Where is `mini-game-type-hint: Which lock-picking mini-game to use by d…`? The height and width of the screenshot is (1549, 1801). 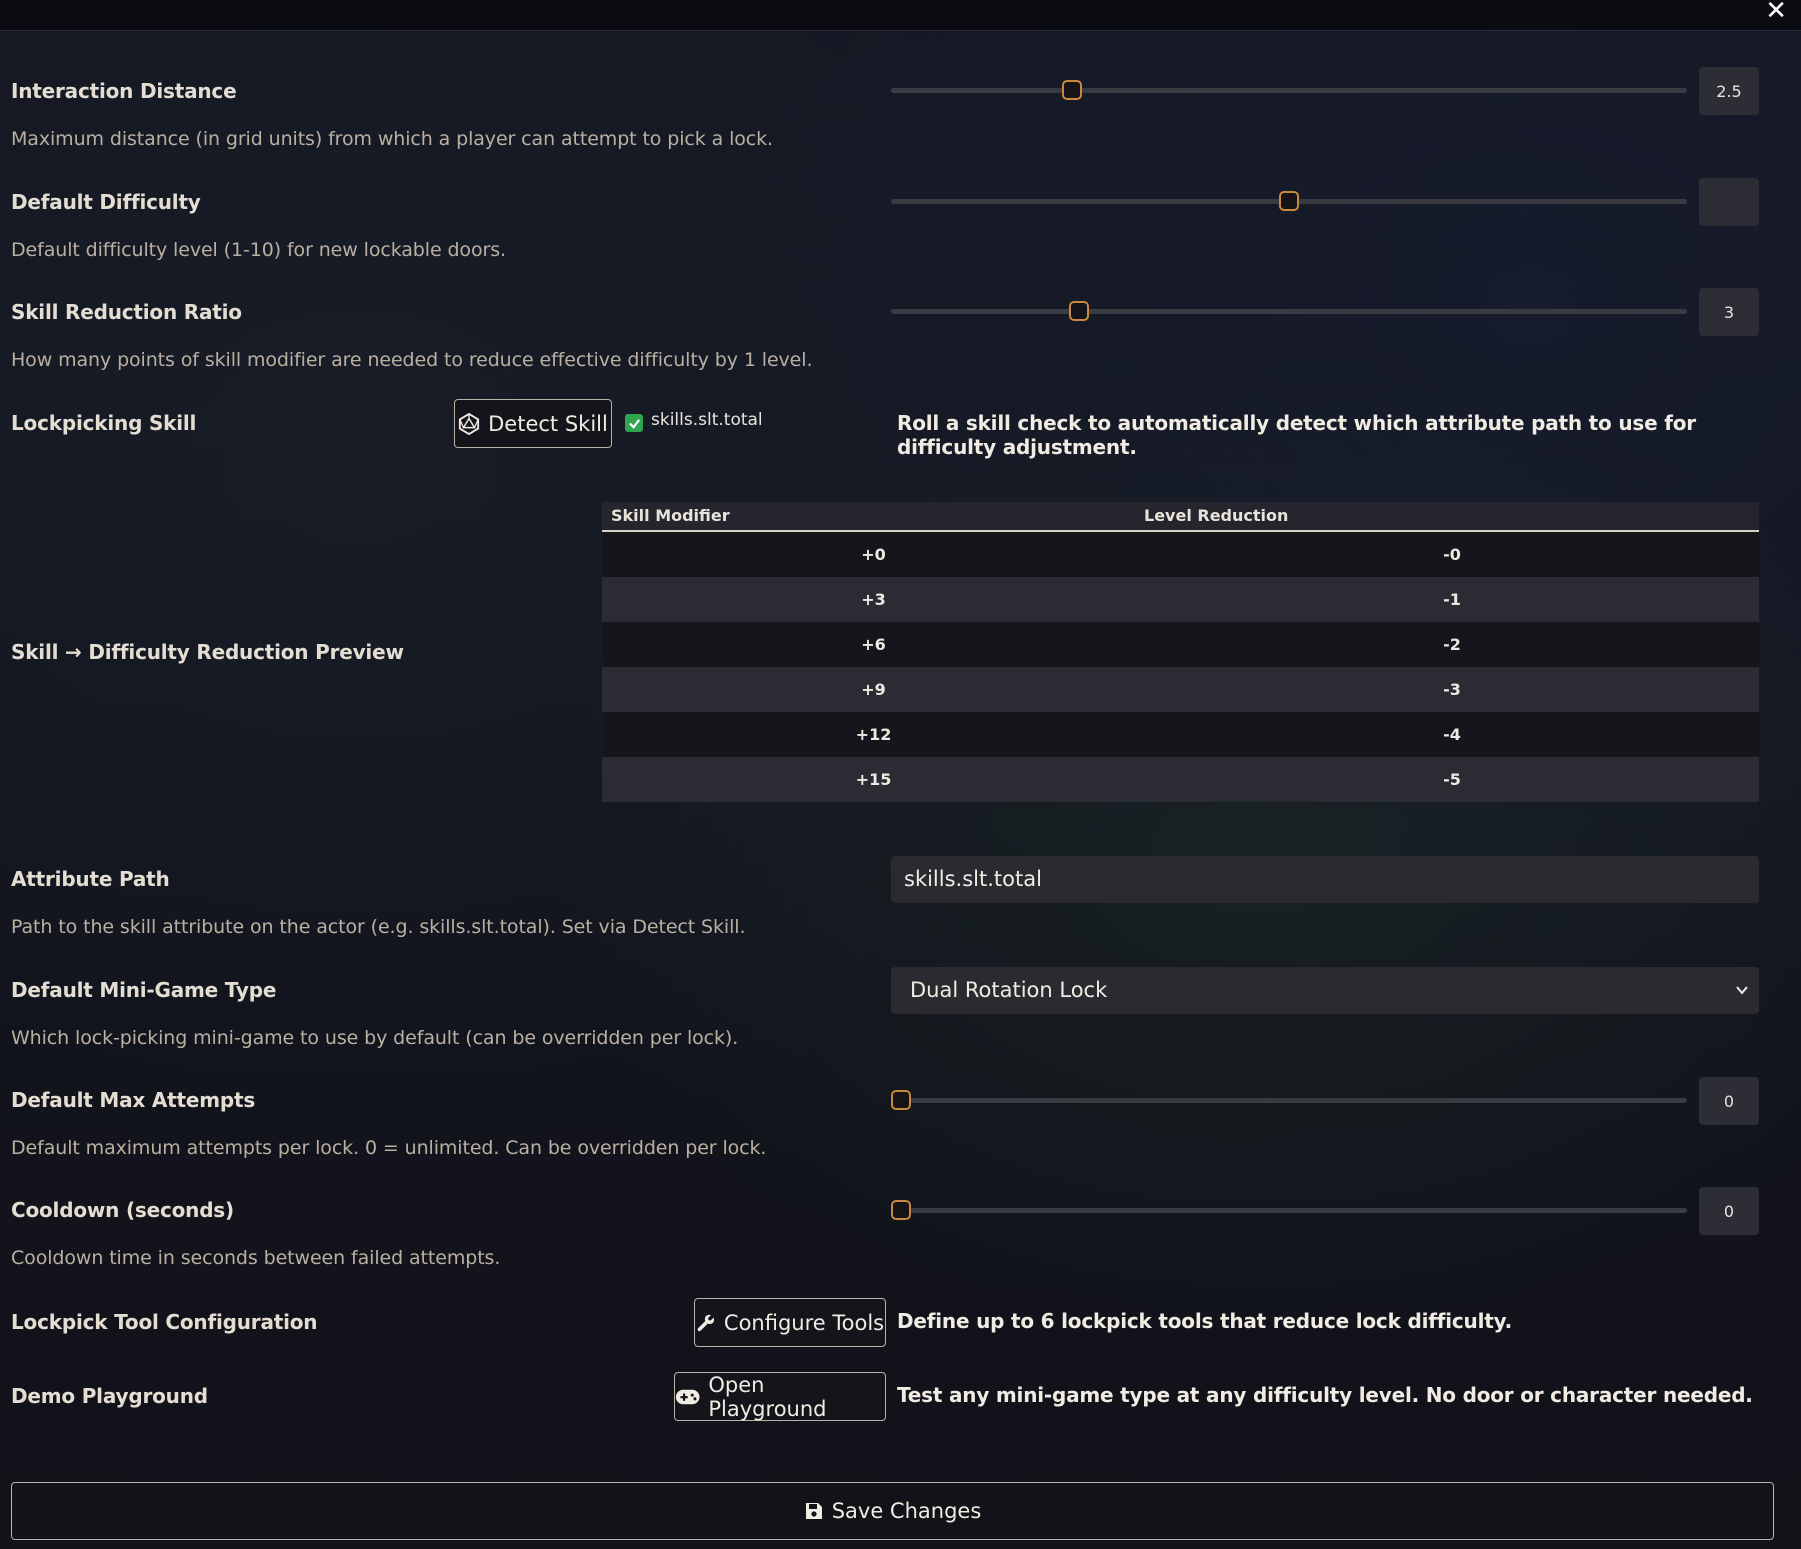 mini-game-type-hint: Which lock-picking mini-game to use by d… is located at coordinates (375, 1038).